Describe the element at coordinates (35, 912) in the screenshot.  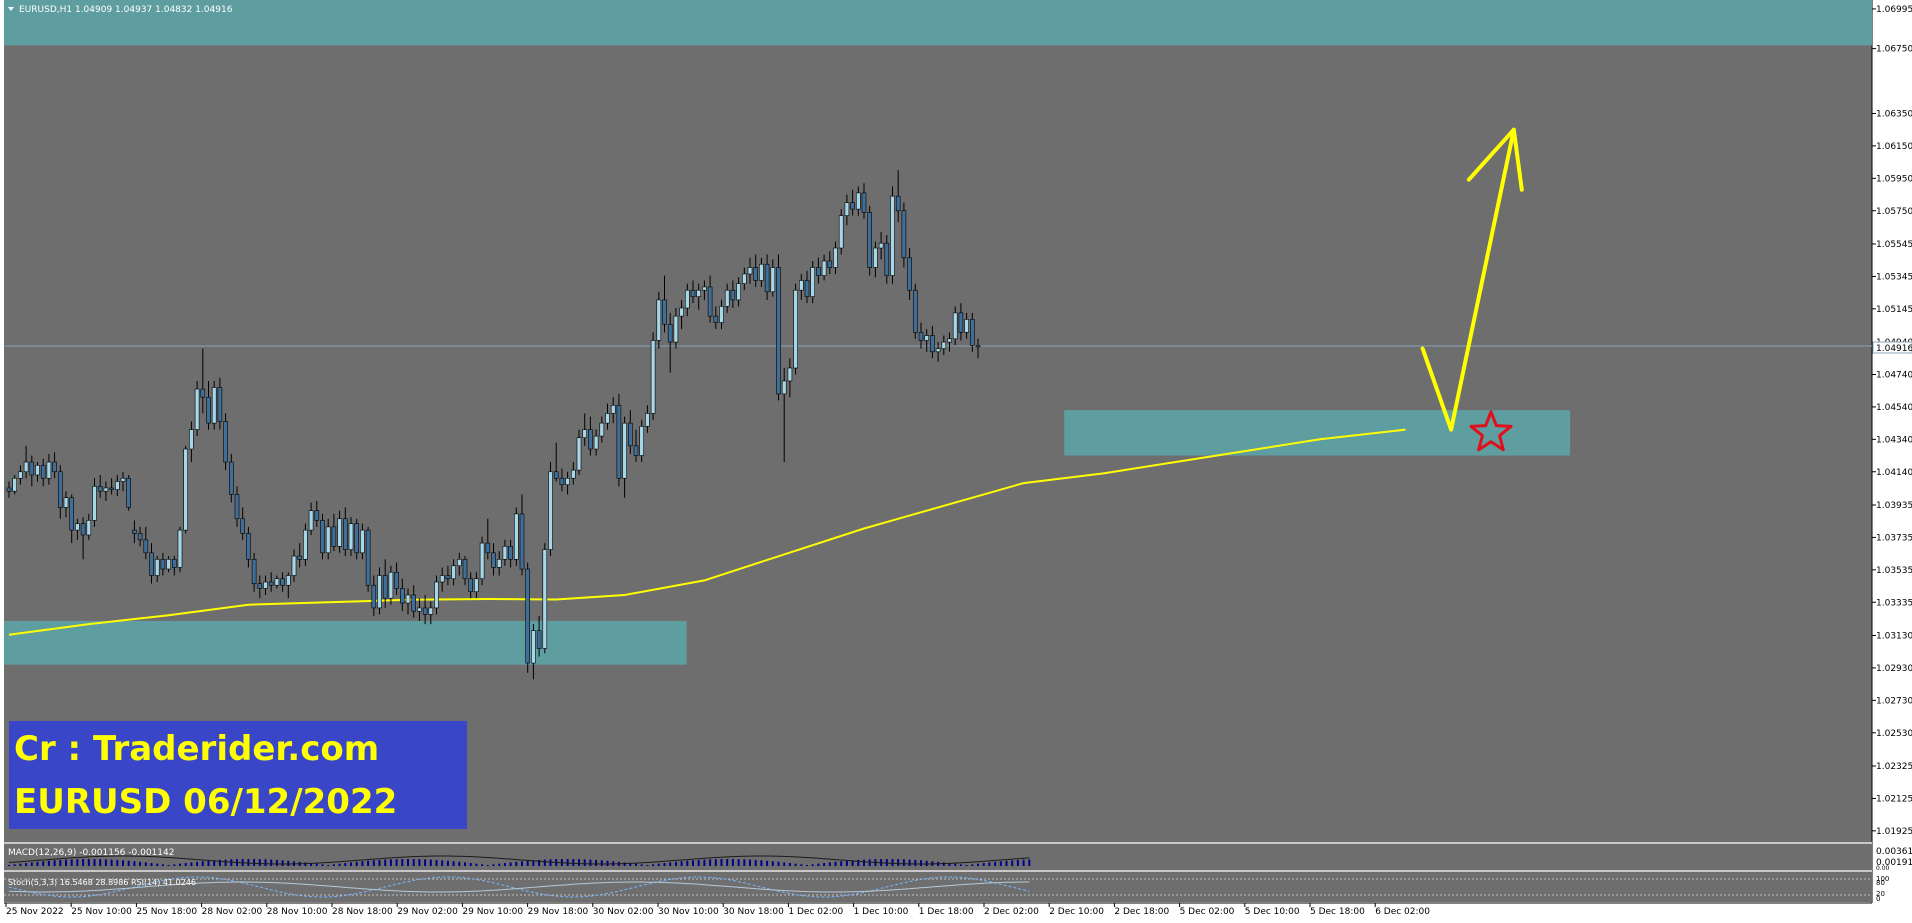
I see `time-tick-label: 25 Nov 2022` at that location.